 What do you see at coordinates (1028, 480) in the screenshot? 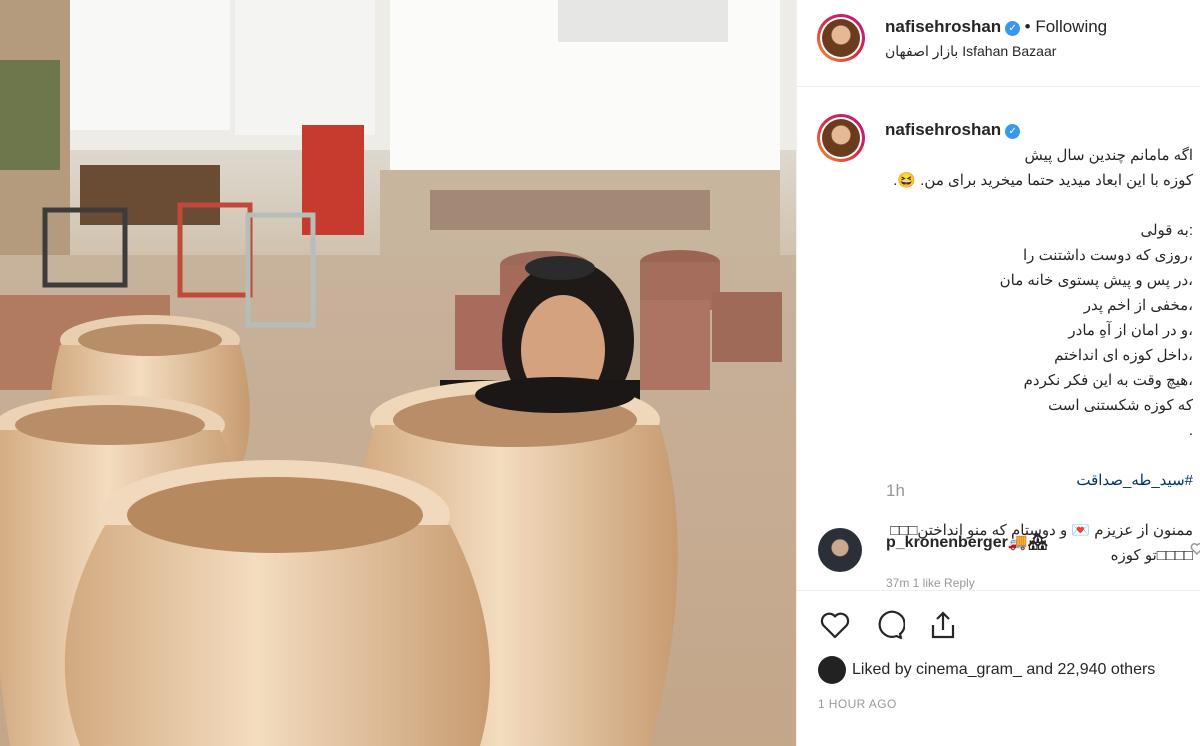
I see `caption-hashtag: #سید_طه_صداقت` at bounding box center [1028, 480].